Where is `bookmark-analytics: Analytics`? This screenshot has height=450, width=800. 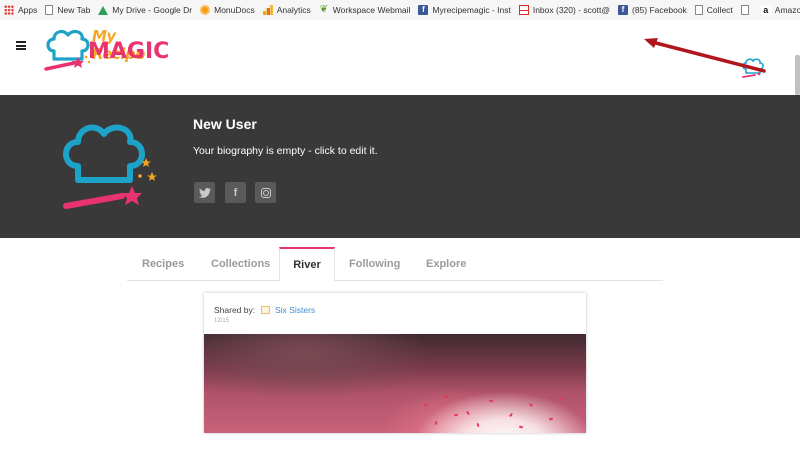 bookmark-analytics: Analytics is located at coordinates (287, 10).